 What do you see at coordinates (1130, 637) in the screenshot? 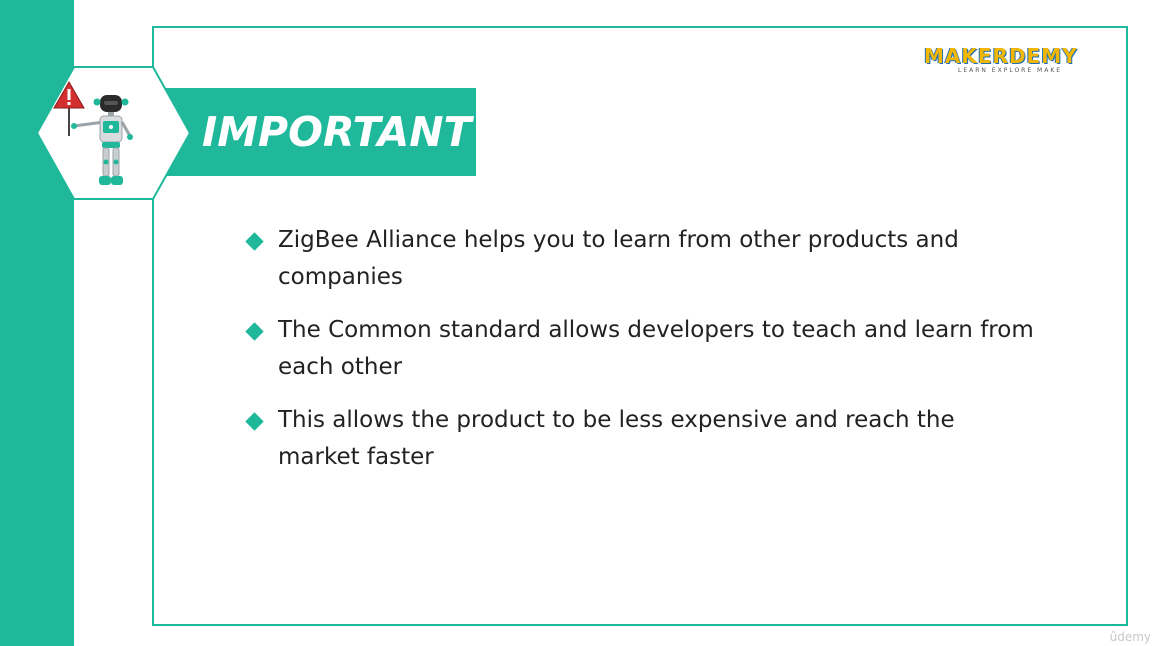
I see `udemy-watermark: ûdemy` at bounding box center [1130, 637].